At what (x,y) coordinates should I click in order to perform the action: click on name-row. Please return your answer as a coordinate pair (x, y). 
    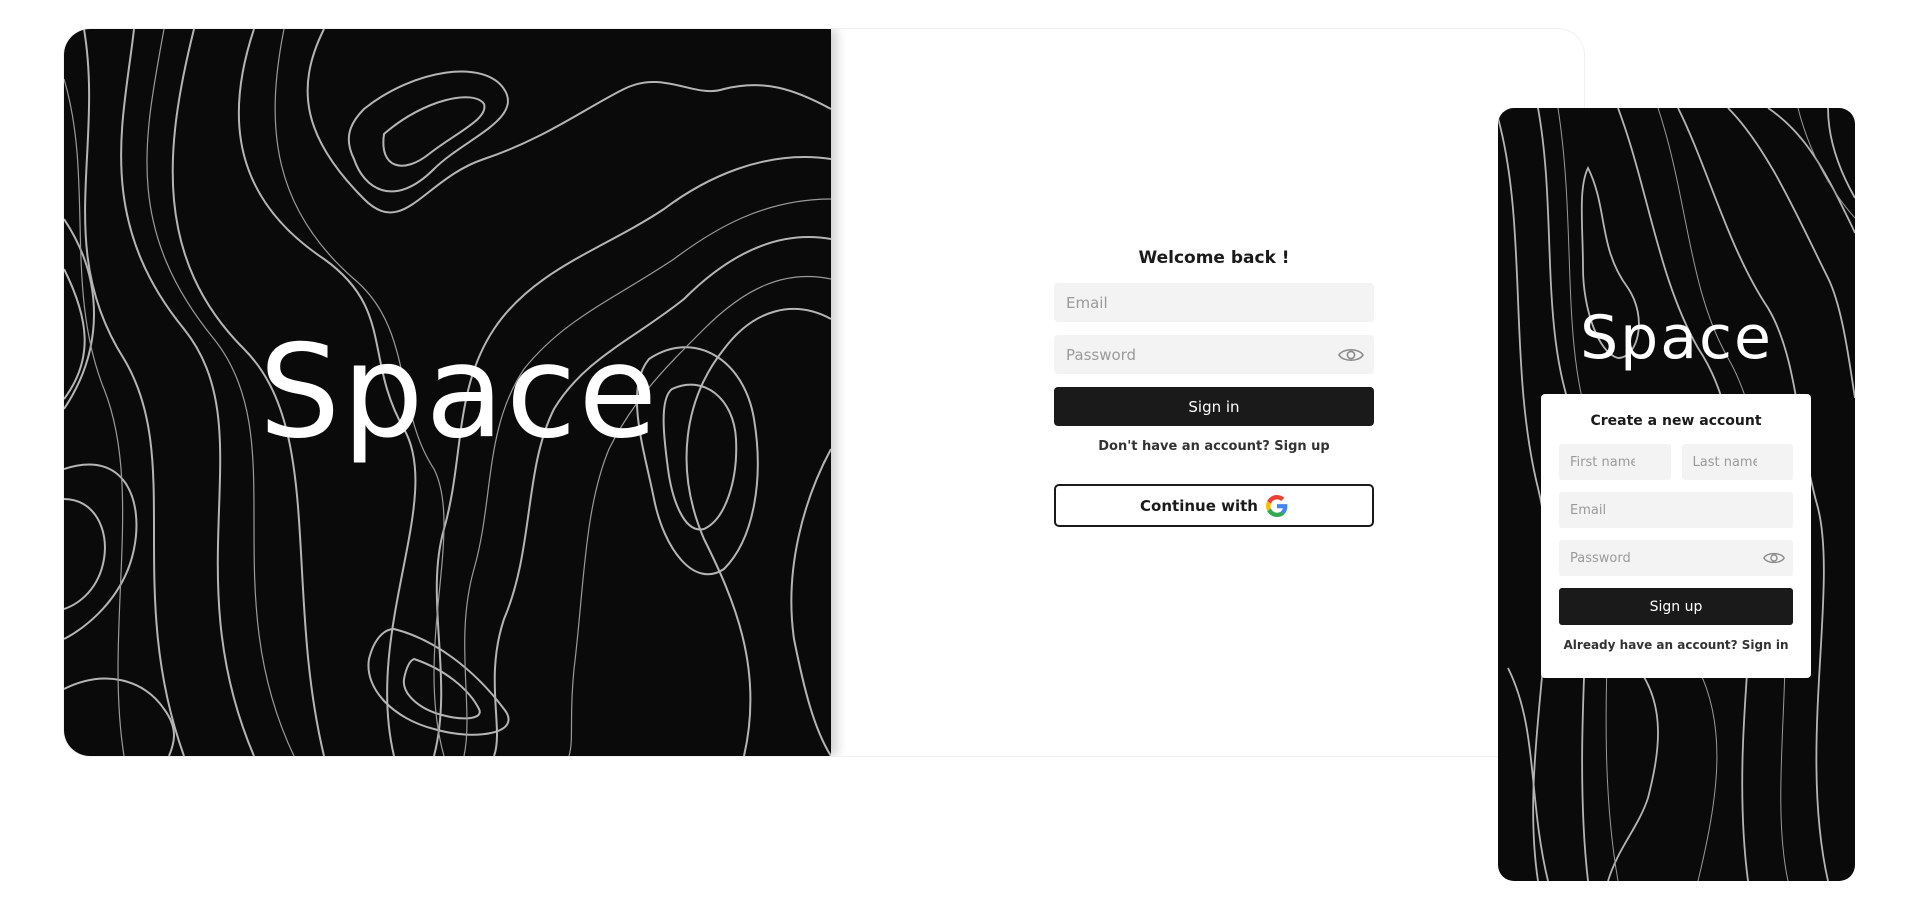
    Looking at the image, I should click on (1676, 468).